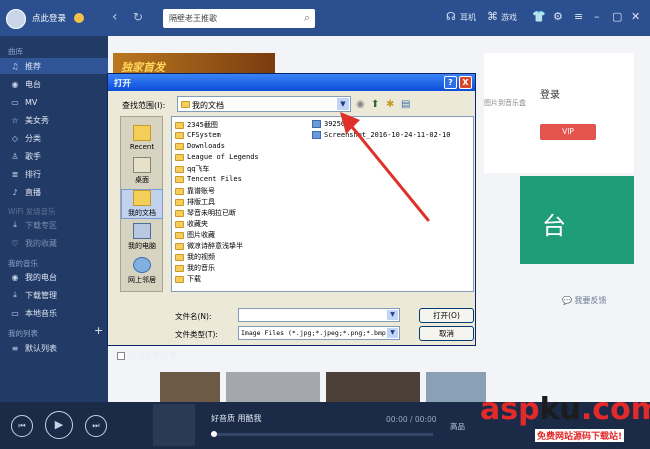 Image resolution: width=650 pixels, height=449 pixels. I want to click on folder-item: League of Legends, so click(217, 157).